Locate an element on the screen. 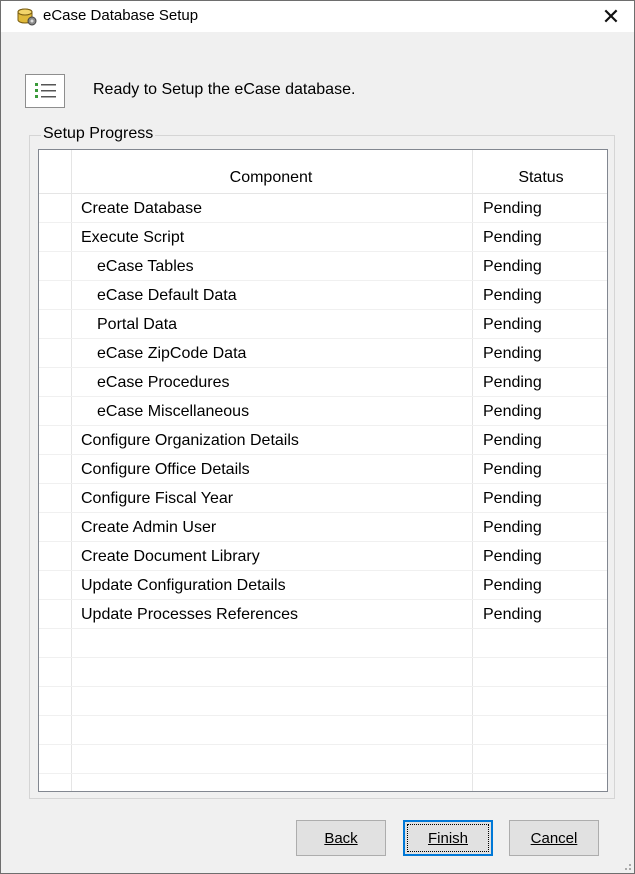 Image resolution: width=635 pixels, height=874 pixels. component-cell: eCase Default Data is located at coordinates (167, 295).